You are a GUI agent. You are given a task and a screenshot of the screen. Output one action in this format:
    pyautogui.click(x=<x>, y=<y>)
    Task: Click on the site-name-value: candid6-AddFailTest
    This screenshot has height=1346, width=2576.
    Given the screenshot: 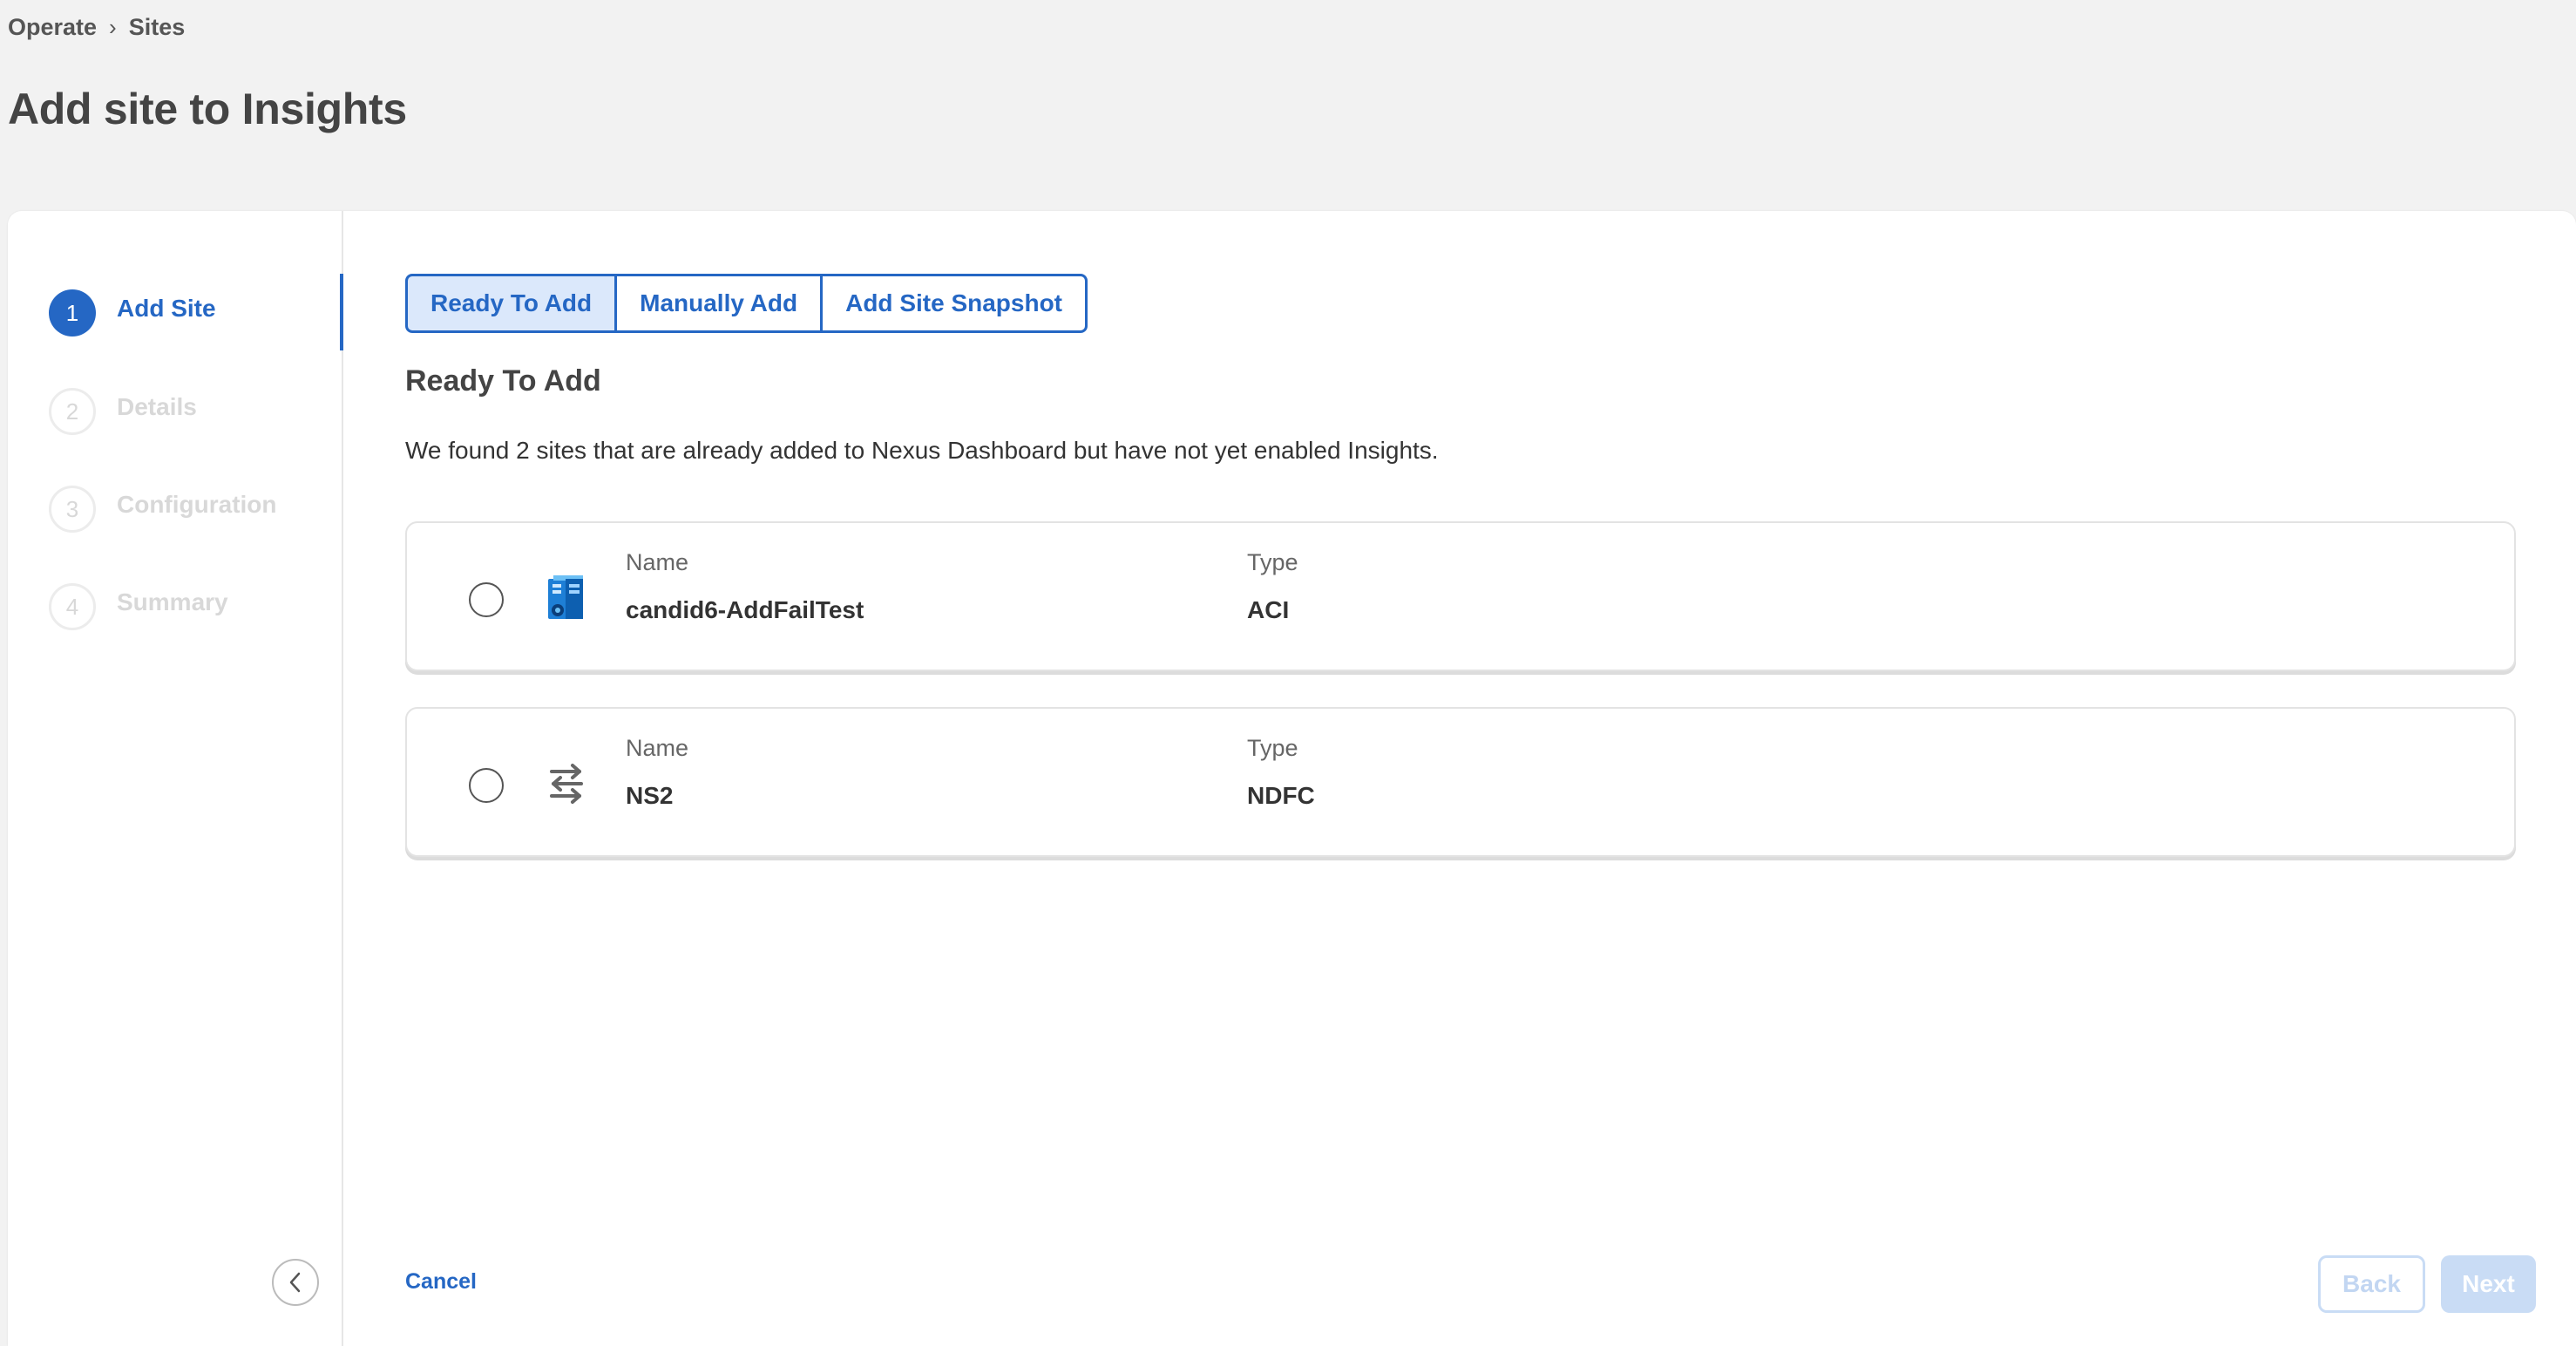 What is the action you would take?
    pyautogui.click(x=745, y=609)
    